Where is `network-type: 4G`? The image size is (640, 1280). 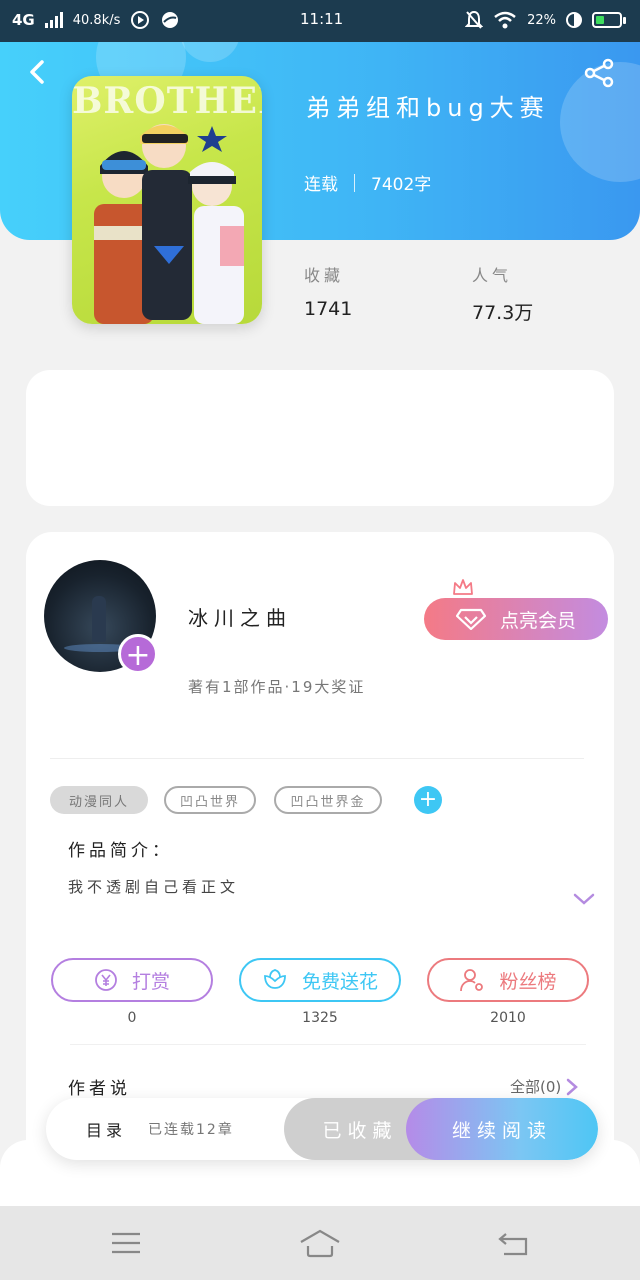
network-type: 4G is located at coordinates (23, 20).